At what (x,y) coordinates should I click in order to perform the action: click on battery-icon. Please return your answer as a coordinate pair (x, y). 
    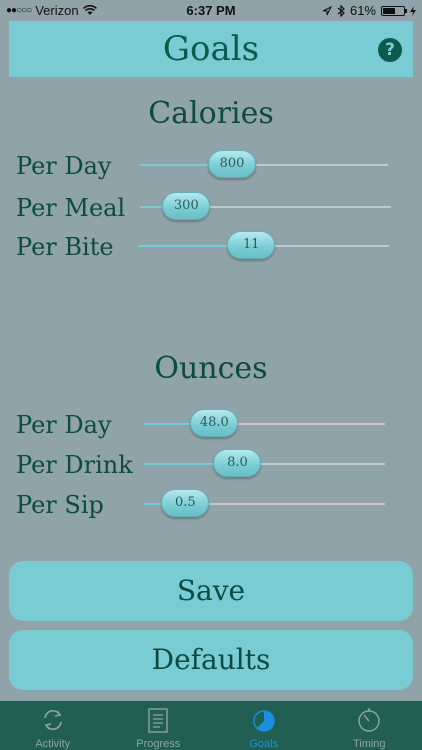
    Looking at the image, I should click on (394, 10).